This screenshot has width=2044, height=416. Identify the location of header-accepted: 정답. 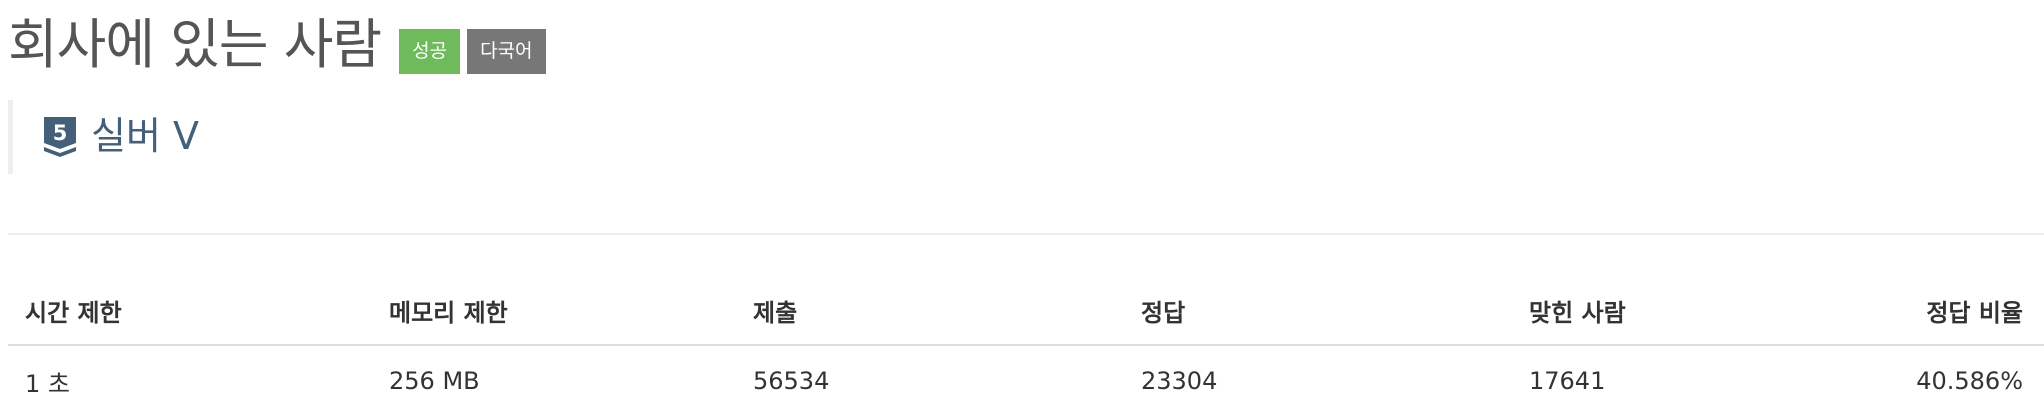
(1318, 311).